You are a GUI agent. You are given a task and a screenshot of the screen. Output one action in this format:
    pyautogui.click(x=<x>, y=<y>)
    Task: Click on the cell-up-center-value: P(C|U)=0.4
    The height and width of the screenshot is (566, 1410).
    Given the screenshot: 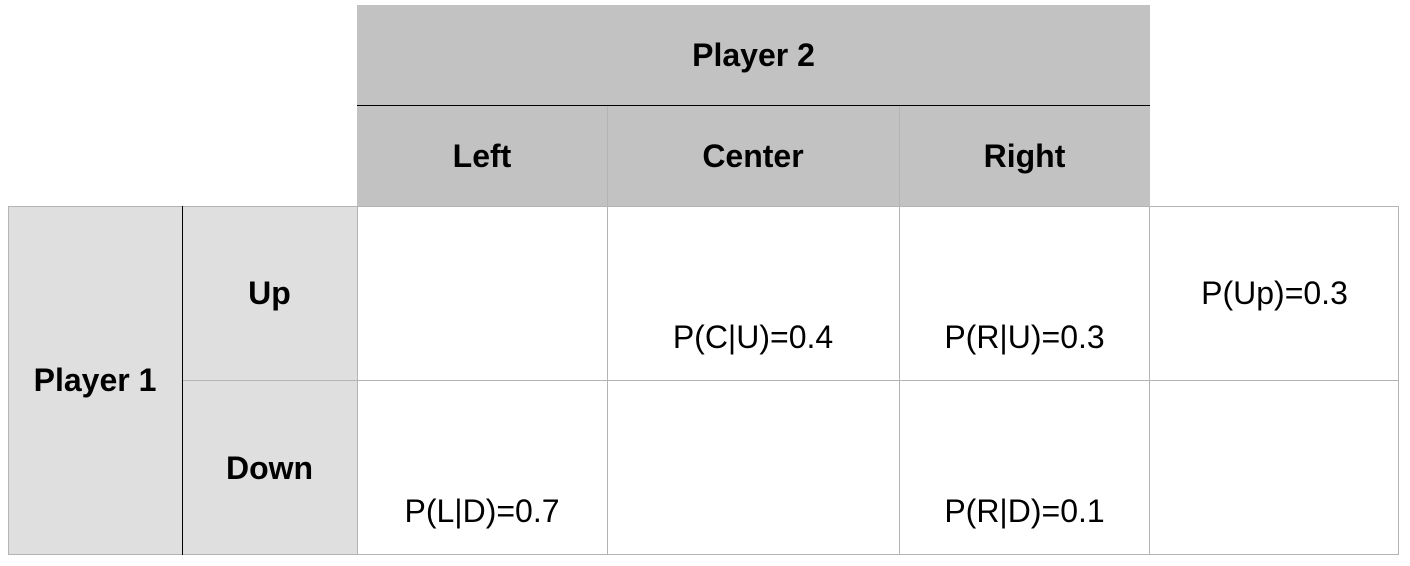 What is the action you would take?
    pyautogui.click(x=753, y=337)
    